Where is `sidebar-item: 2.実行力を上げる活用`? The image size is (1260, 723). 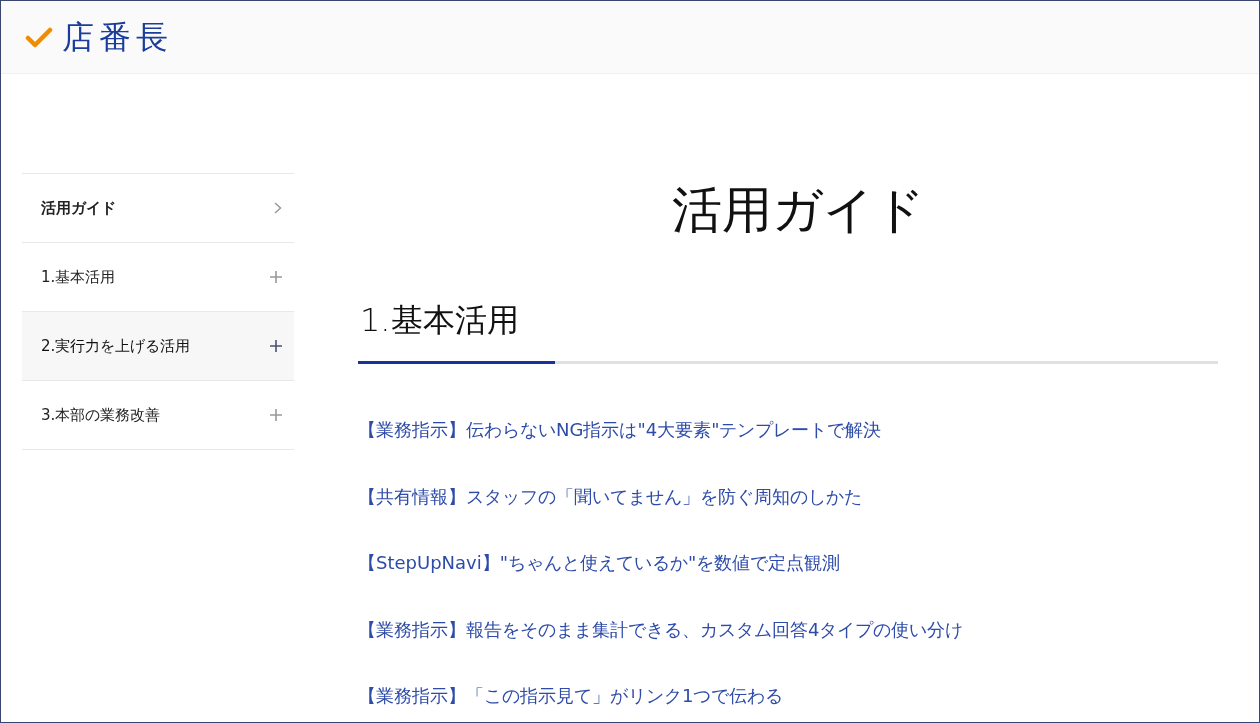
sidebar-item: 2.実行力を上げる活用 is located at coordinates (158, 346).